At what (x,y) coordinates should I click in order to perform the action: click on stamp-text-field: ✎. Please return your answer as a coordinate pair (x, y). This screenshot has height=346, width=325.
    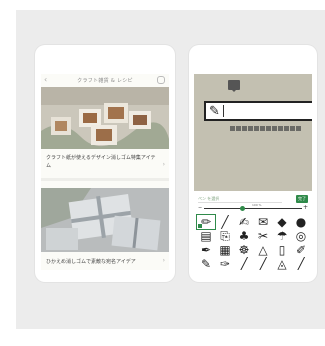
    Looking at the image, I should click on (258, 111).